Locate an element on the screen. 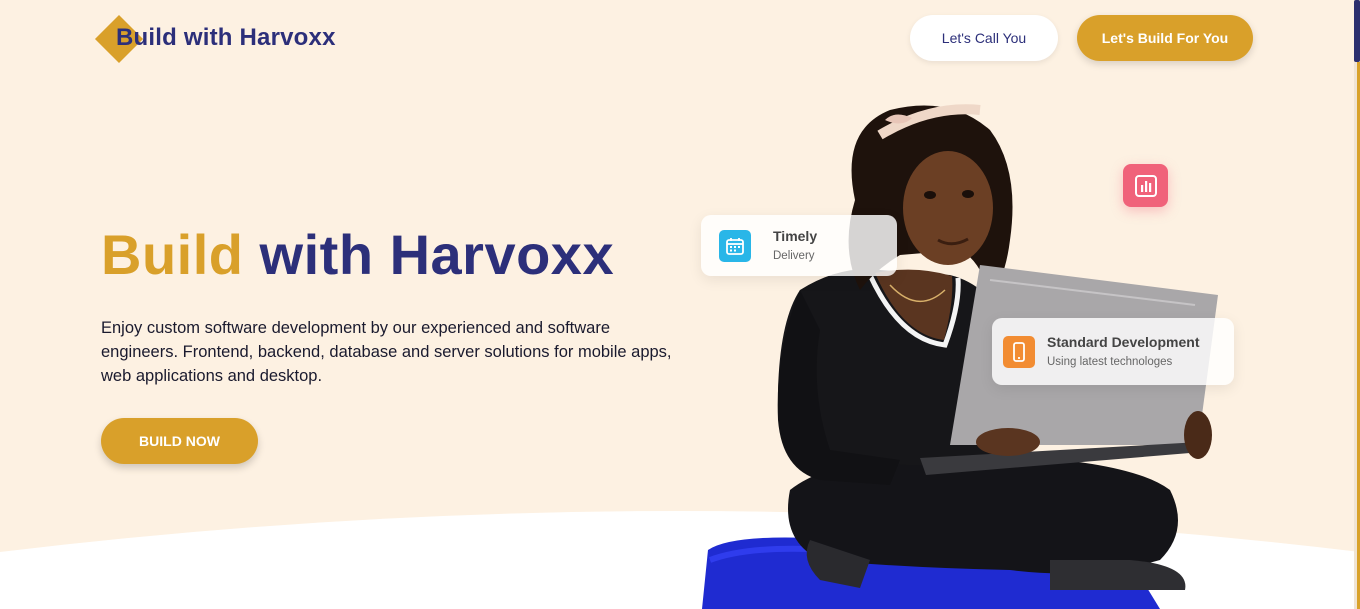 The height and width of the screenshot is (609, 1360). timely-card-title: Timely is located at coordinates (795, 236).